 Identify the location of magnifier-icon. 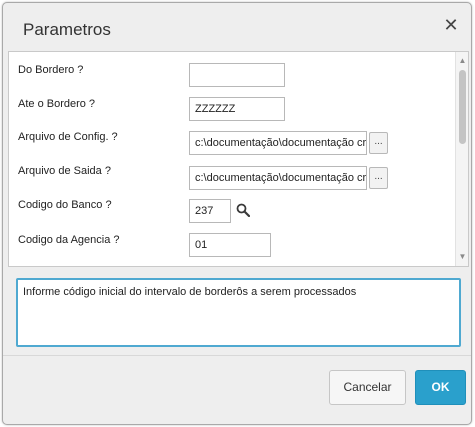
(243, 210).